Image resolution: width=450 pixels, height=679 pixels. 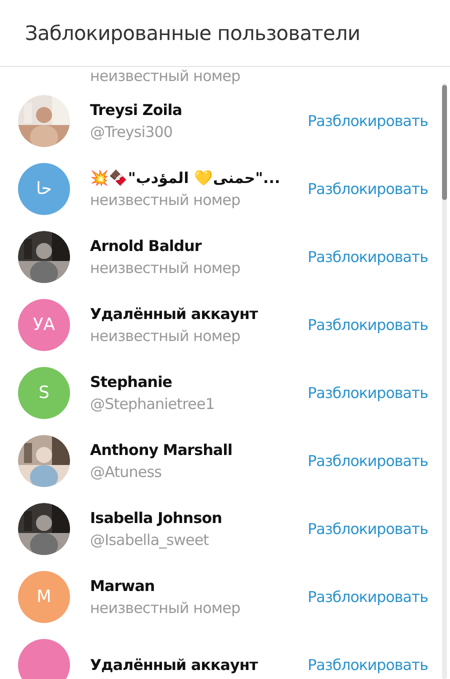 I want to click on user-name: Marwan, so click(x=122, y=586).